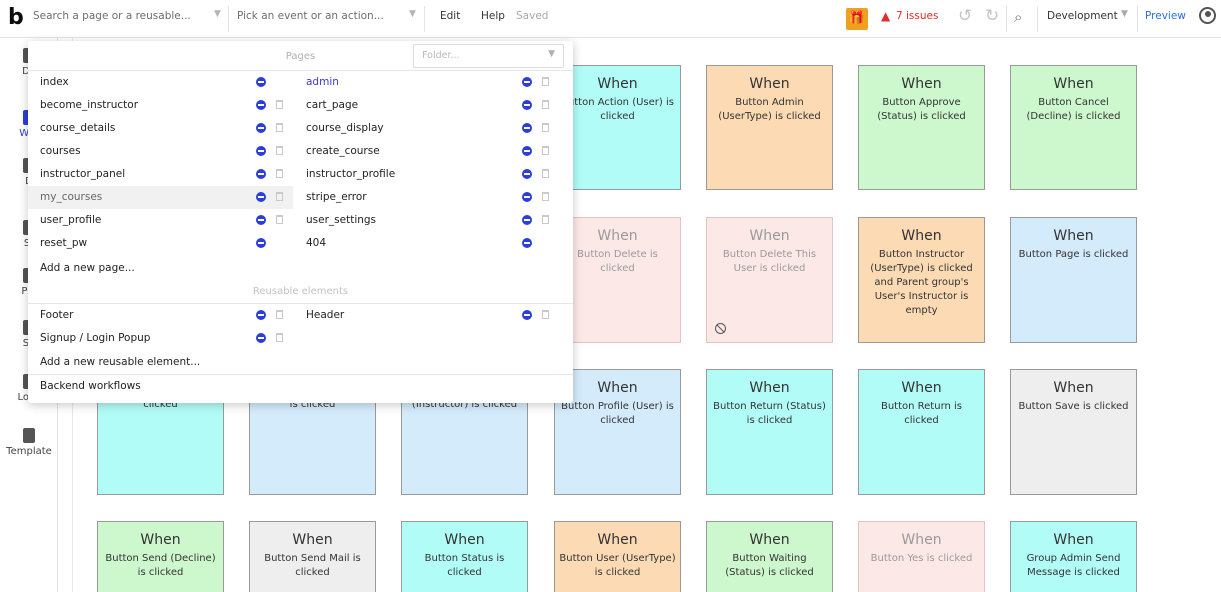  I want to click on folder-select: Folder... ▼, so click(488, 56).